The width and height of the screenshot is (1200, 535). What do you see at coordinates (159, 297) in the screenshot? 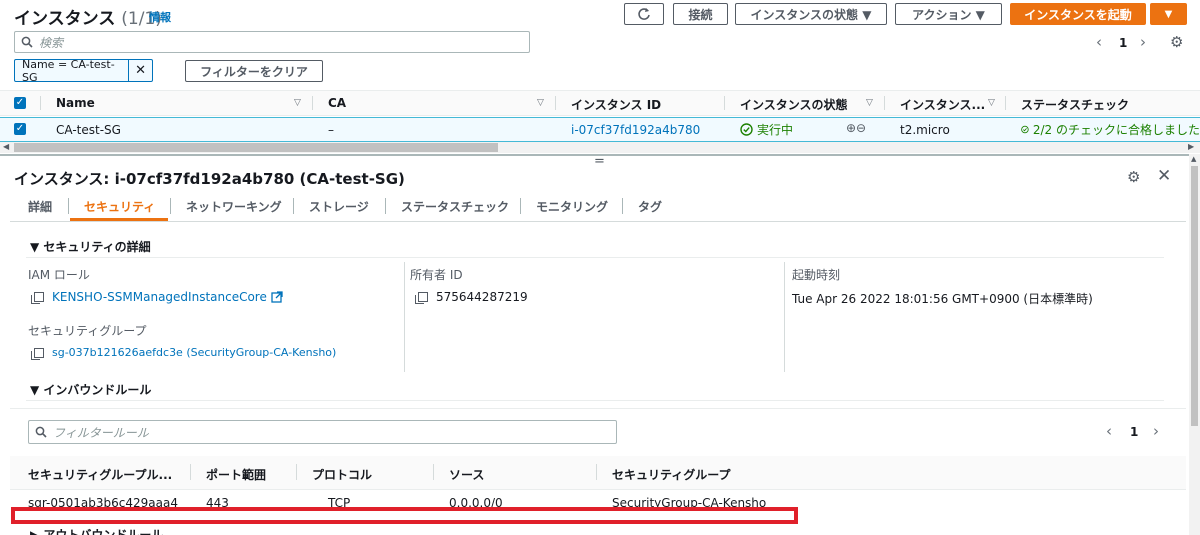
I see `iam-role-link: KENSHO-SSMManagedInstanceCore` at bounding box center [159, 297].